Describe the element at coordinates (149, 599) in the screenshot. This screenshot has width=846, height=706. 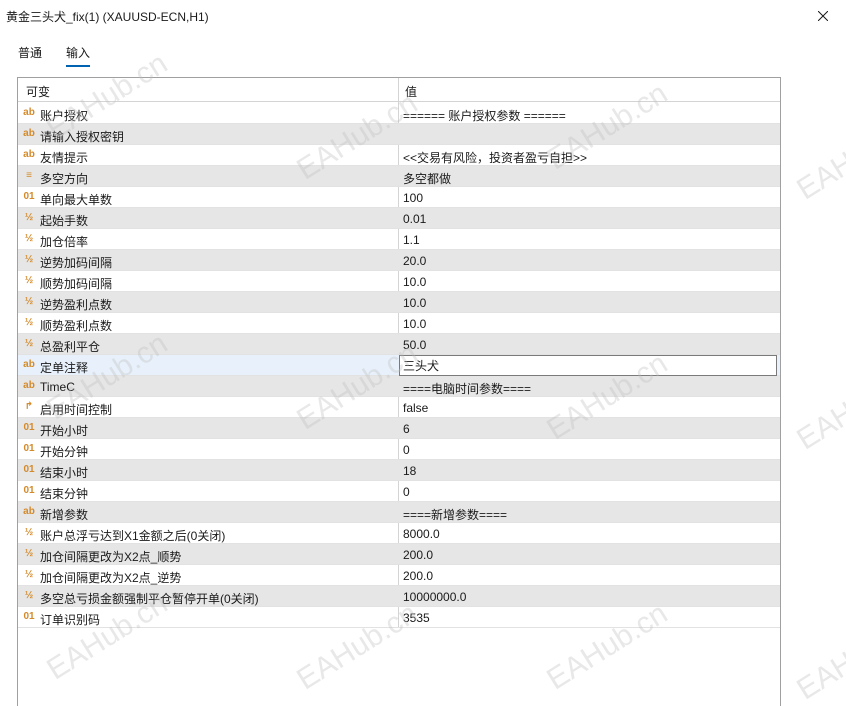
I see `parameter-name: 多空总亏损金额强制平仓暂停开单(0关闭)` at that location.